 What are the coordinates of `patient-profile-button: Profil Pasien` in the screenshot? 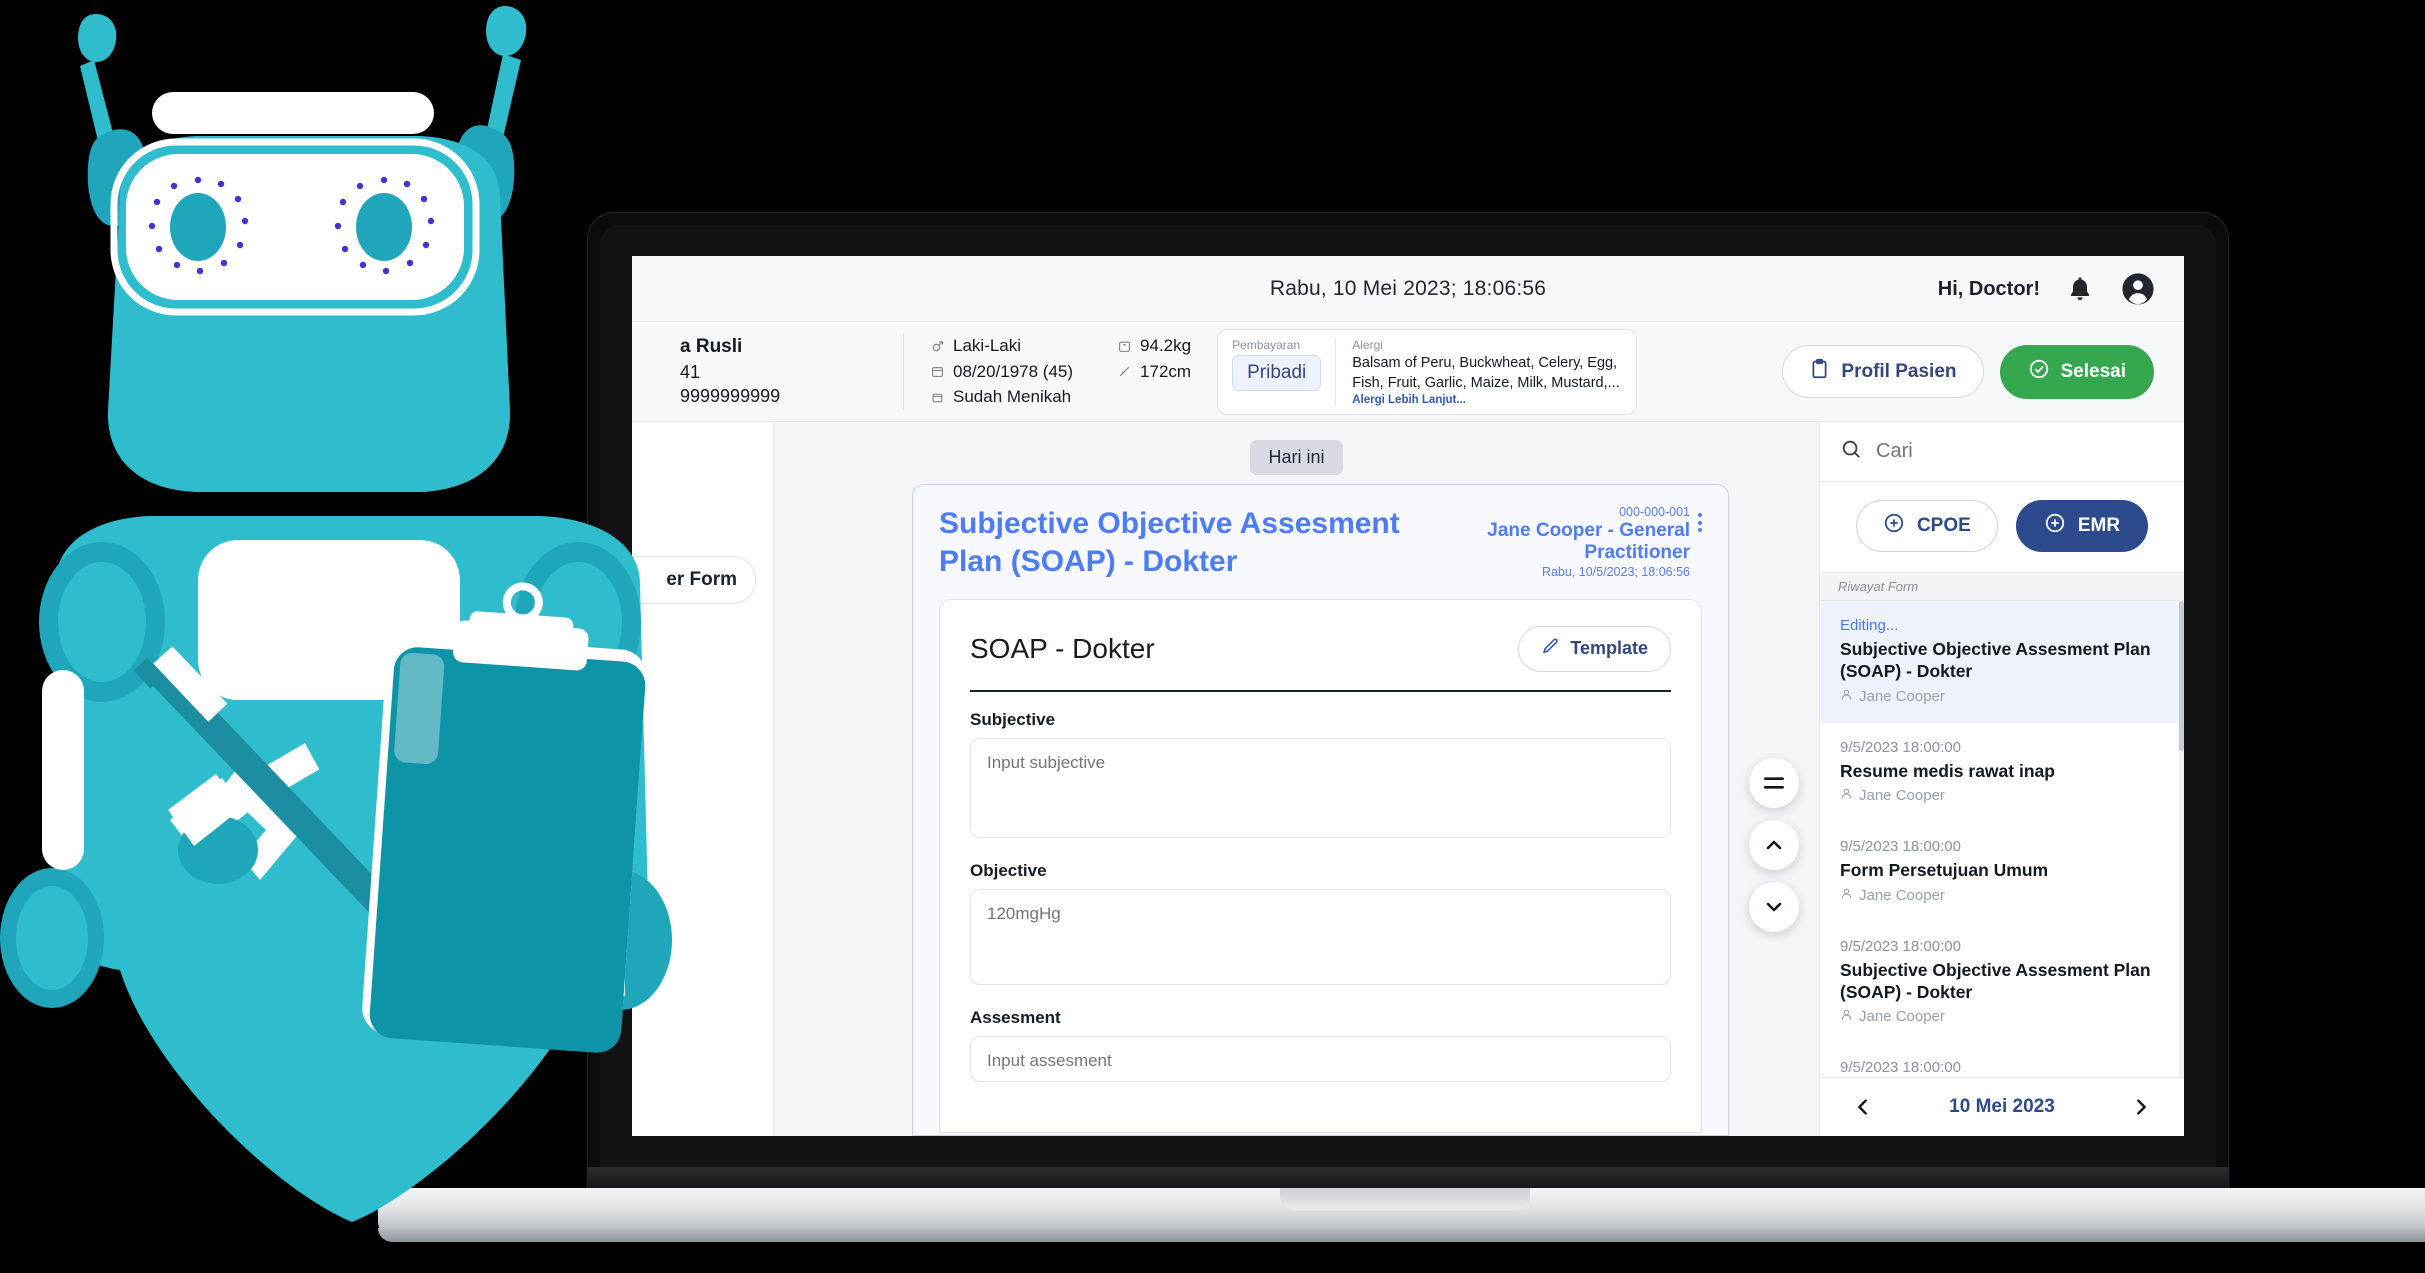 It's located at (1883, 371).